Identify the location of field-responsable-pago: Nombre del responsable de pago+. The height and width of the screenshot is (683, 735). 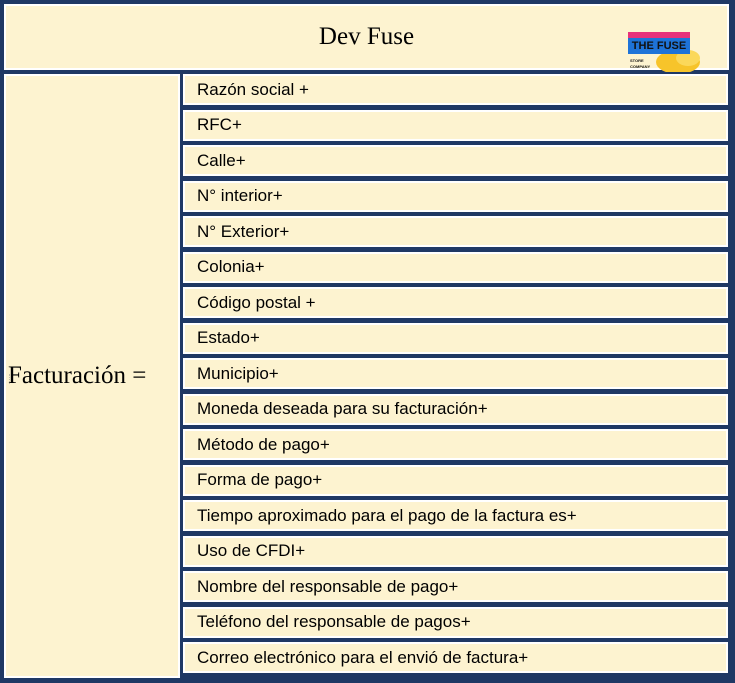
(455, 586).